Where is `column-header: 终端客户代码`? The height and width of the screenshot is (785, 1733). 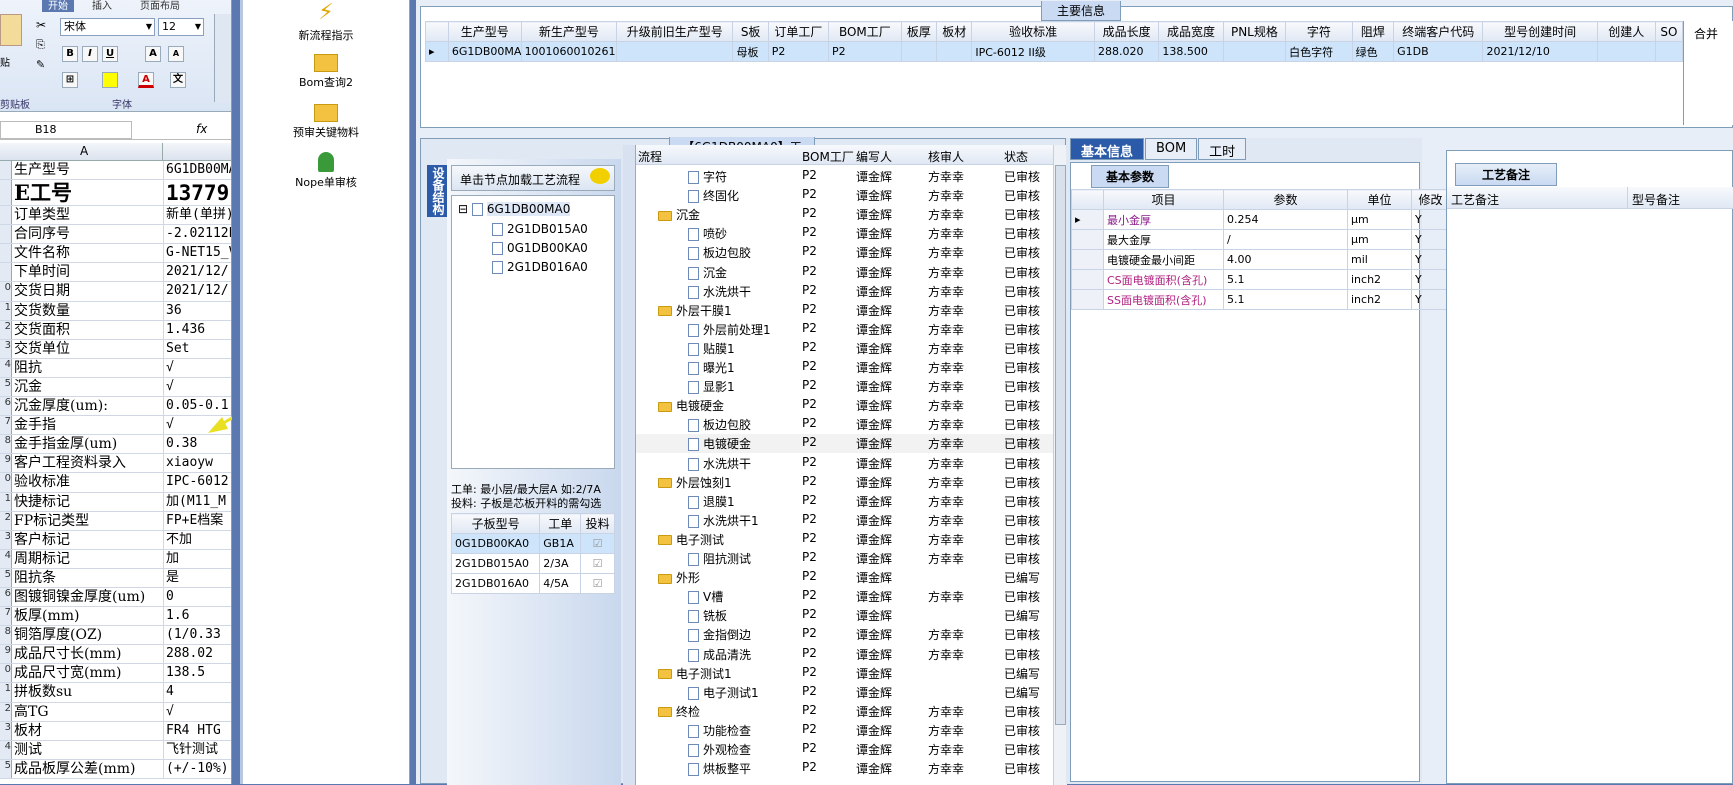 column-header: 终端客户代码 is located at coordinates (1438, 31).